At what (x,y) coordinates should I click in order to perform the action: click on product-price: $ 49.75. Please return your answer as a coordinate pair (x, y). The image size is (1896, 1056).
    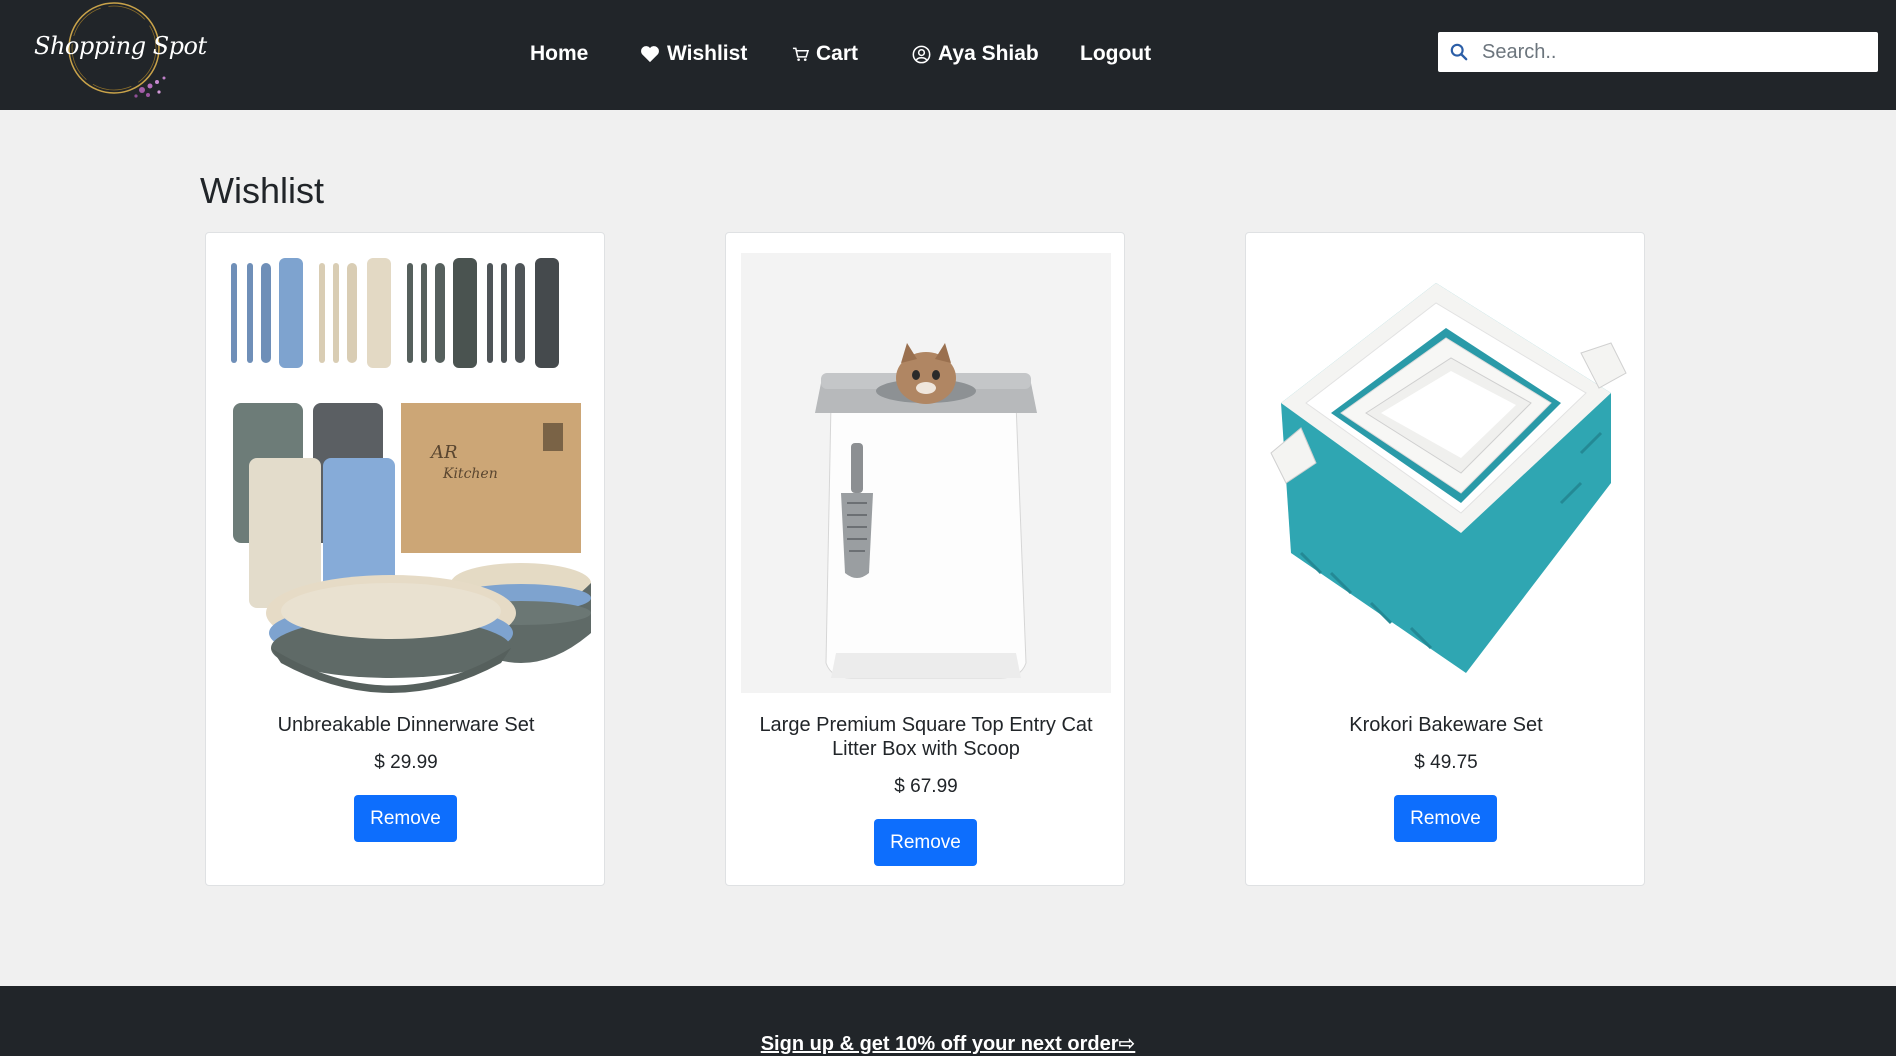
    Looking at the image, I should click on (1446, 763).